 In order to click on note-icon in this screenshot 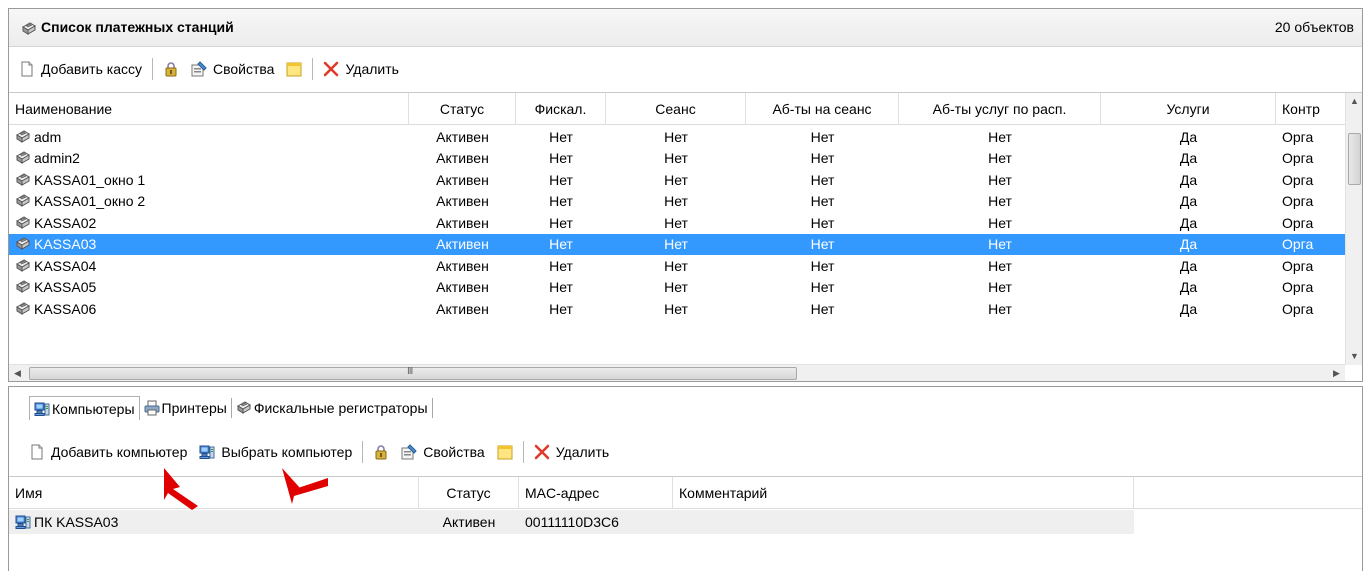, I will do `click(294, 69)`.